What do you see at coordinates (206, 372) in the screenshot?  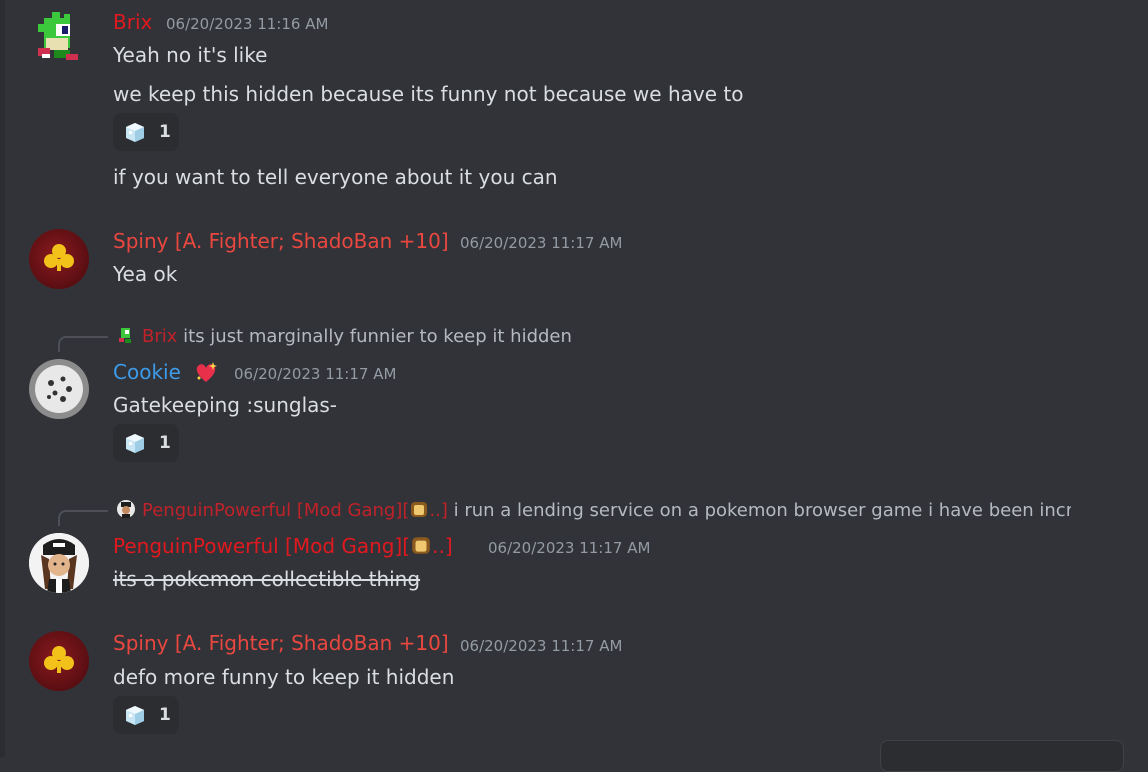 I see `sparkling-heart-icon` at bounding box center [206, 372].